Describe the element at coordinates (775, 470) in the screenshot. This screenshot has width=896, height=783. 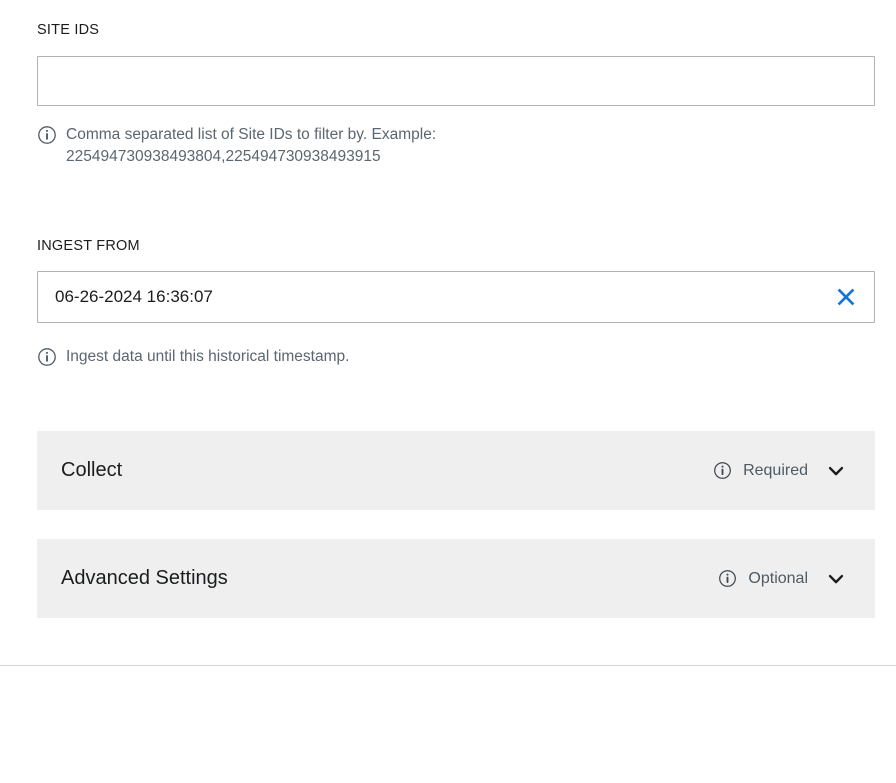
I see `accordion-collect-status: Required` at that location.